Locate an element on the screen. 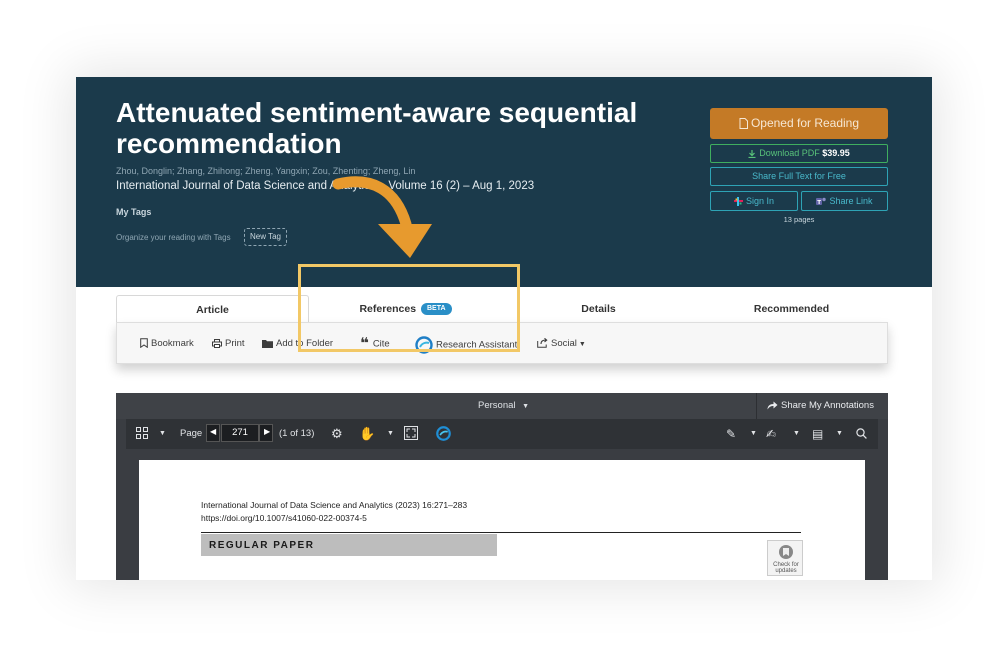 The height and width of the screenshot is (656, 1008). teams-icon: T is located at coordinates (821, 201).